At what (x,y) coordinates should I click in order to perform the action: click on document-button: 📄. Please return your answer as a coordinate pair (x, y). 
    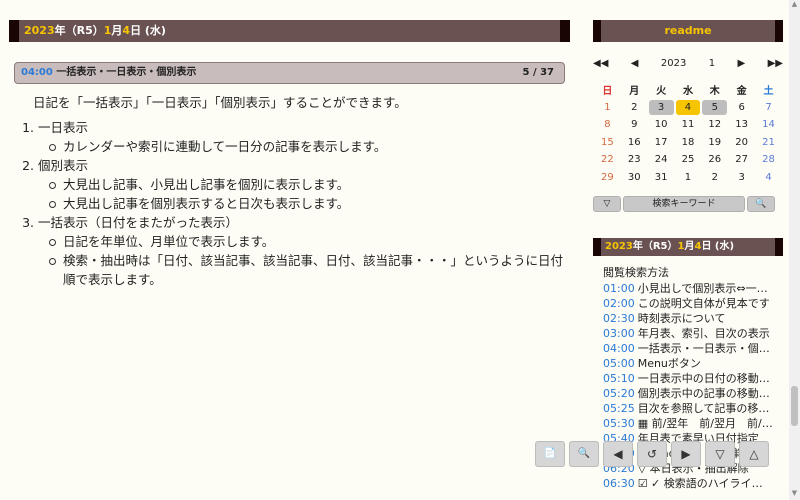
    Looking at the image, I should click on (550, 454).